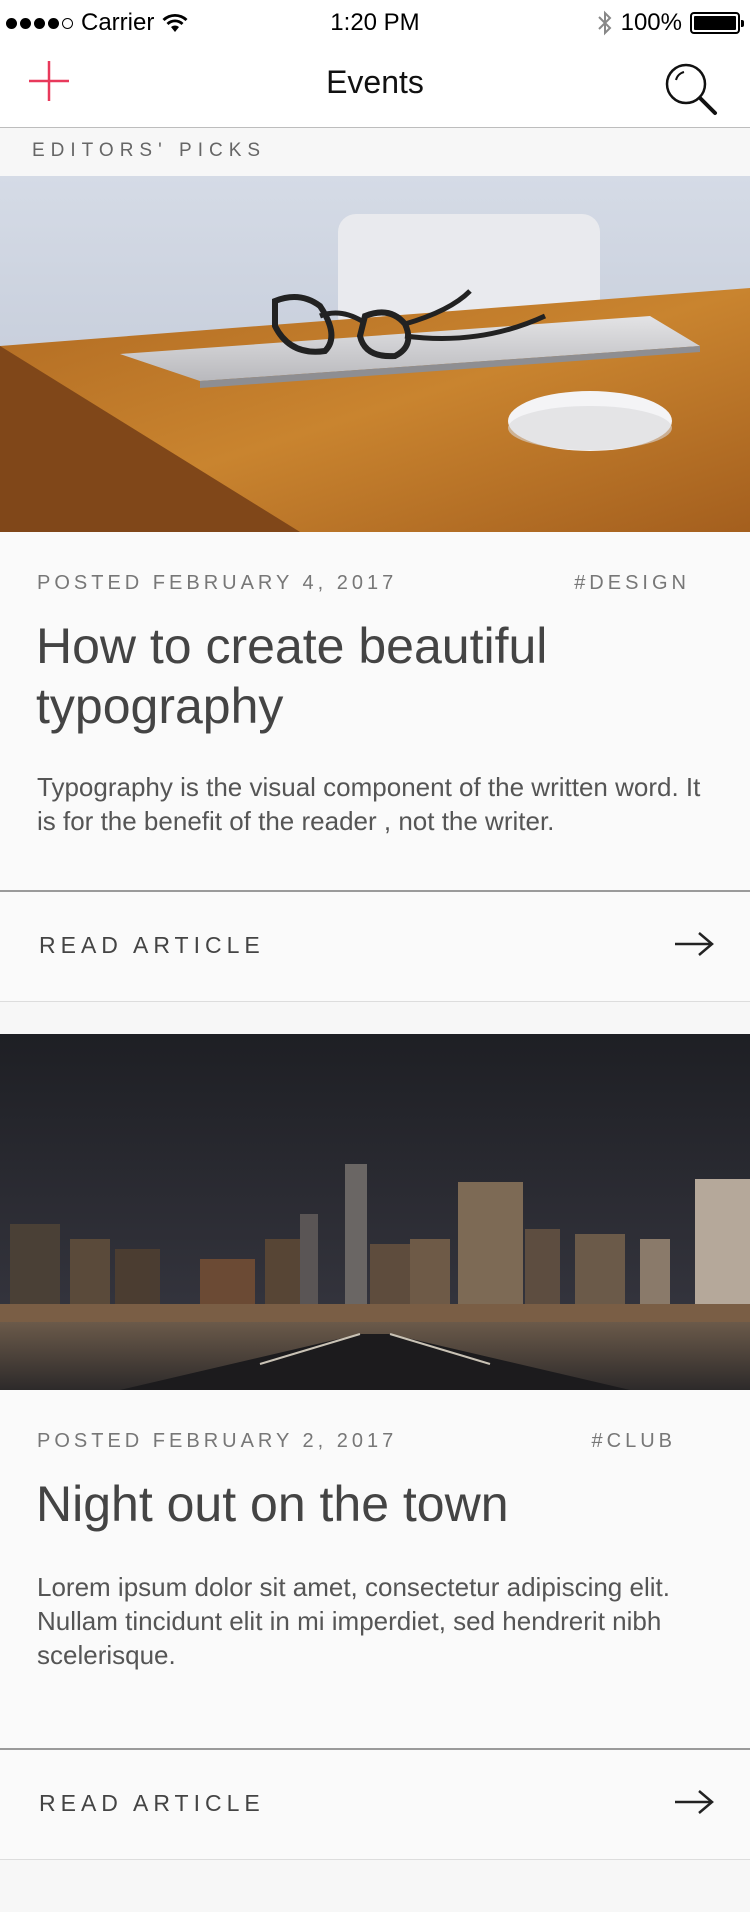 The image size is (750, 1912). I want to click on article-title: Night out on the town, so click(373, 1504).